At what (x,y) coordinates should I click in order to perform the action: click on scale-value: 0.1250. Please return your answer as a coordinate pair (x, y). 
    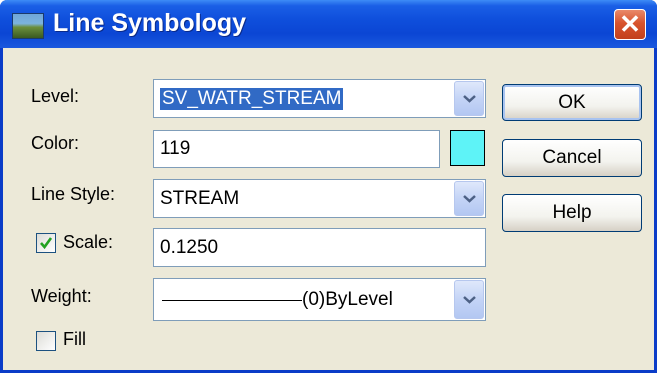
    Looking at the image, I should click on (189, 247).